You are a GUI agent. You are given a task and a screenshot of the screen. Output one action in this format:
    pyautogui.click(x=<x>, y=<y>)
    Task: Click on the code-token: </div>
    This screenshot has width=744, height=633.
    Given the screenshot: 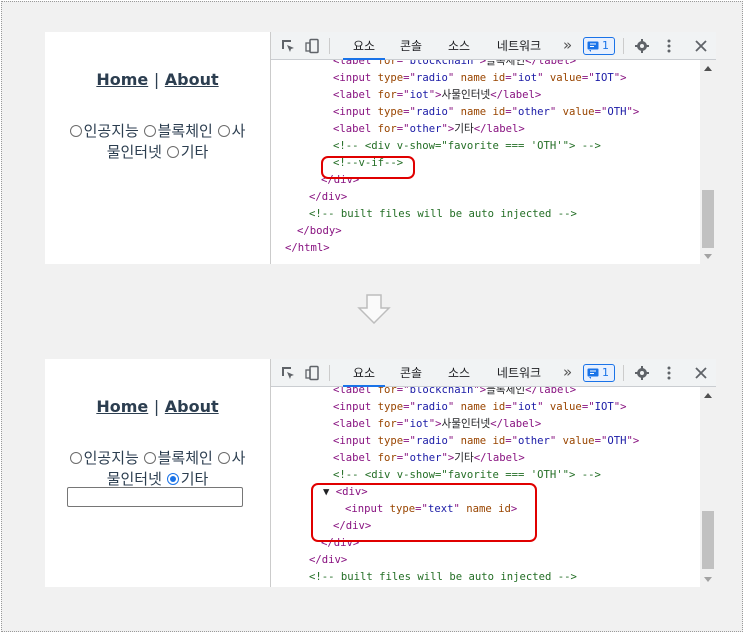 What is the action you would take?
    pyautogui.click(x=328, y=560)
    